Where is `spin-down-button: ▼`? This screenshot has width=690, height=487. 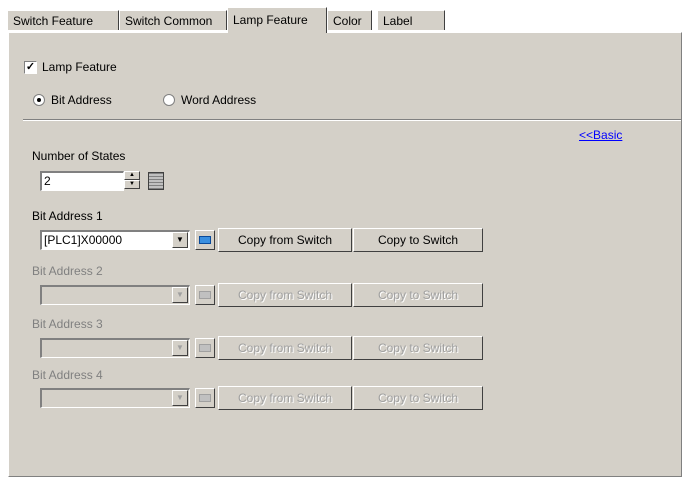 spin-down-button: ▼ is located at coordinates (132, 184).